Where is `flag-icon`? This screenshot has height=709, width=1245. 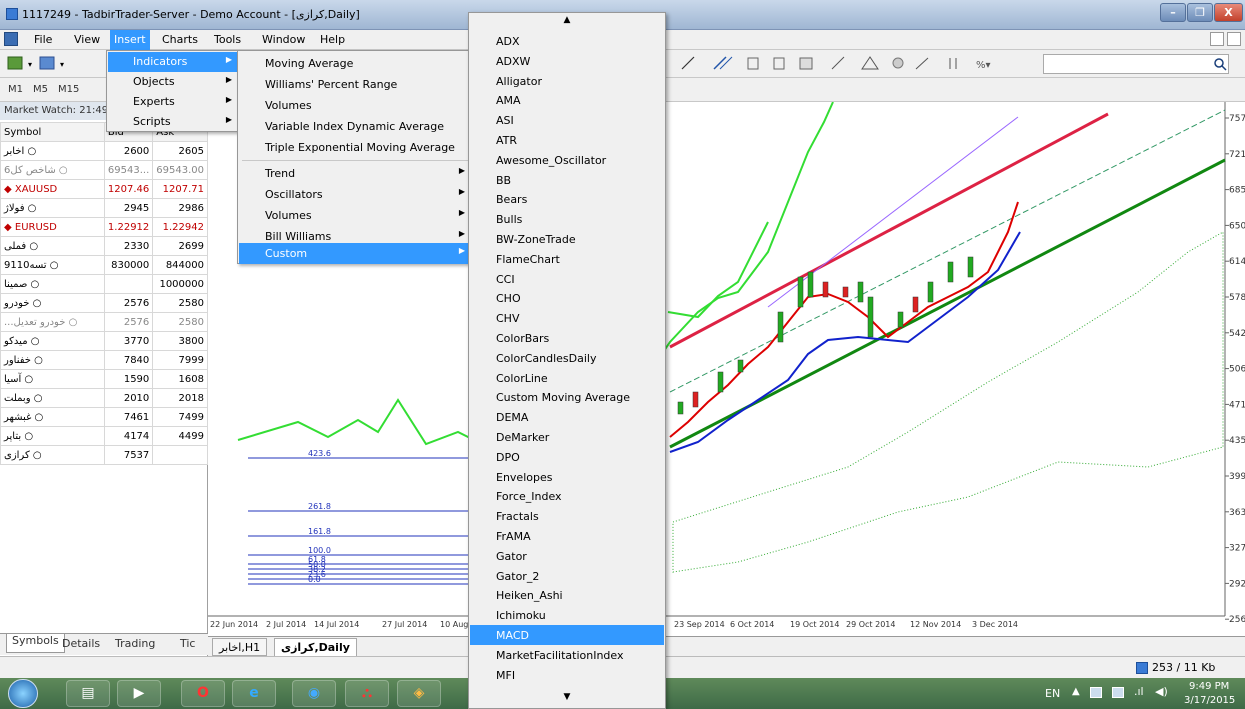
flag-icon is located at coordinates (1096, 692).